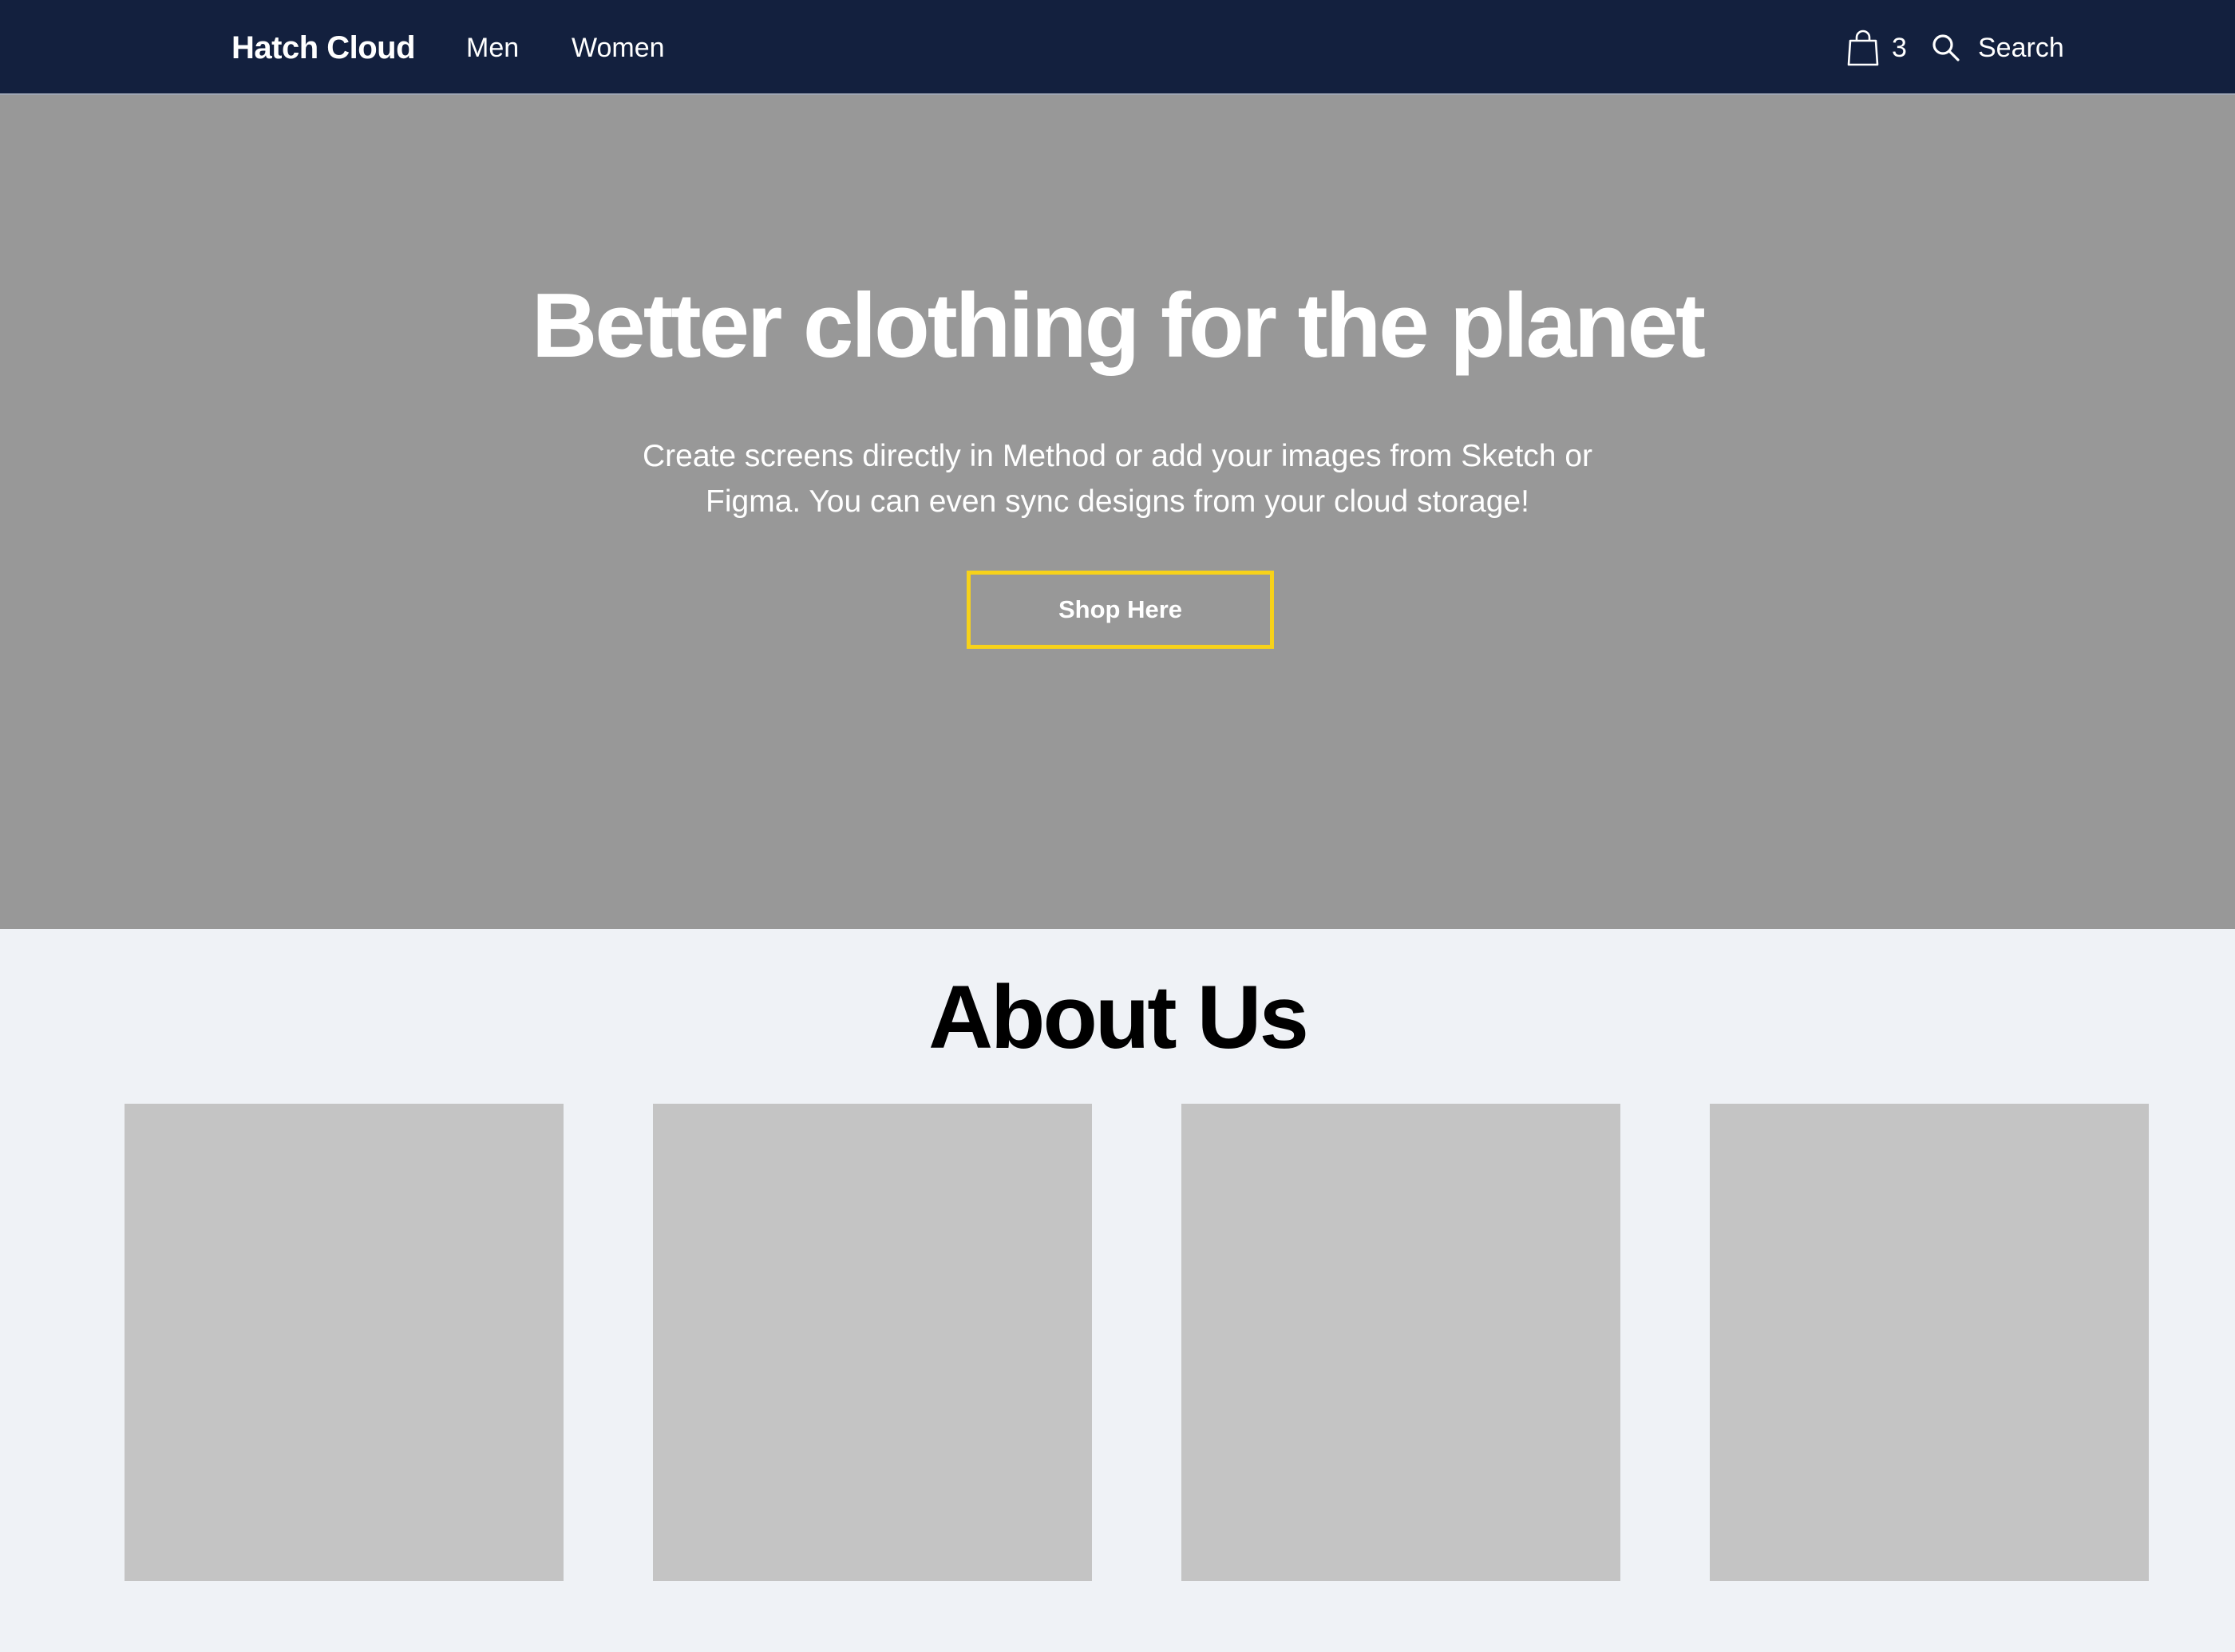 The width and height of the screenshot is (2235, 1652). What do you see at coordinates (2021, 48) in the screenshot?
I see `search-label: Search` at bounding box center [2021, 48].